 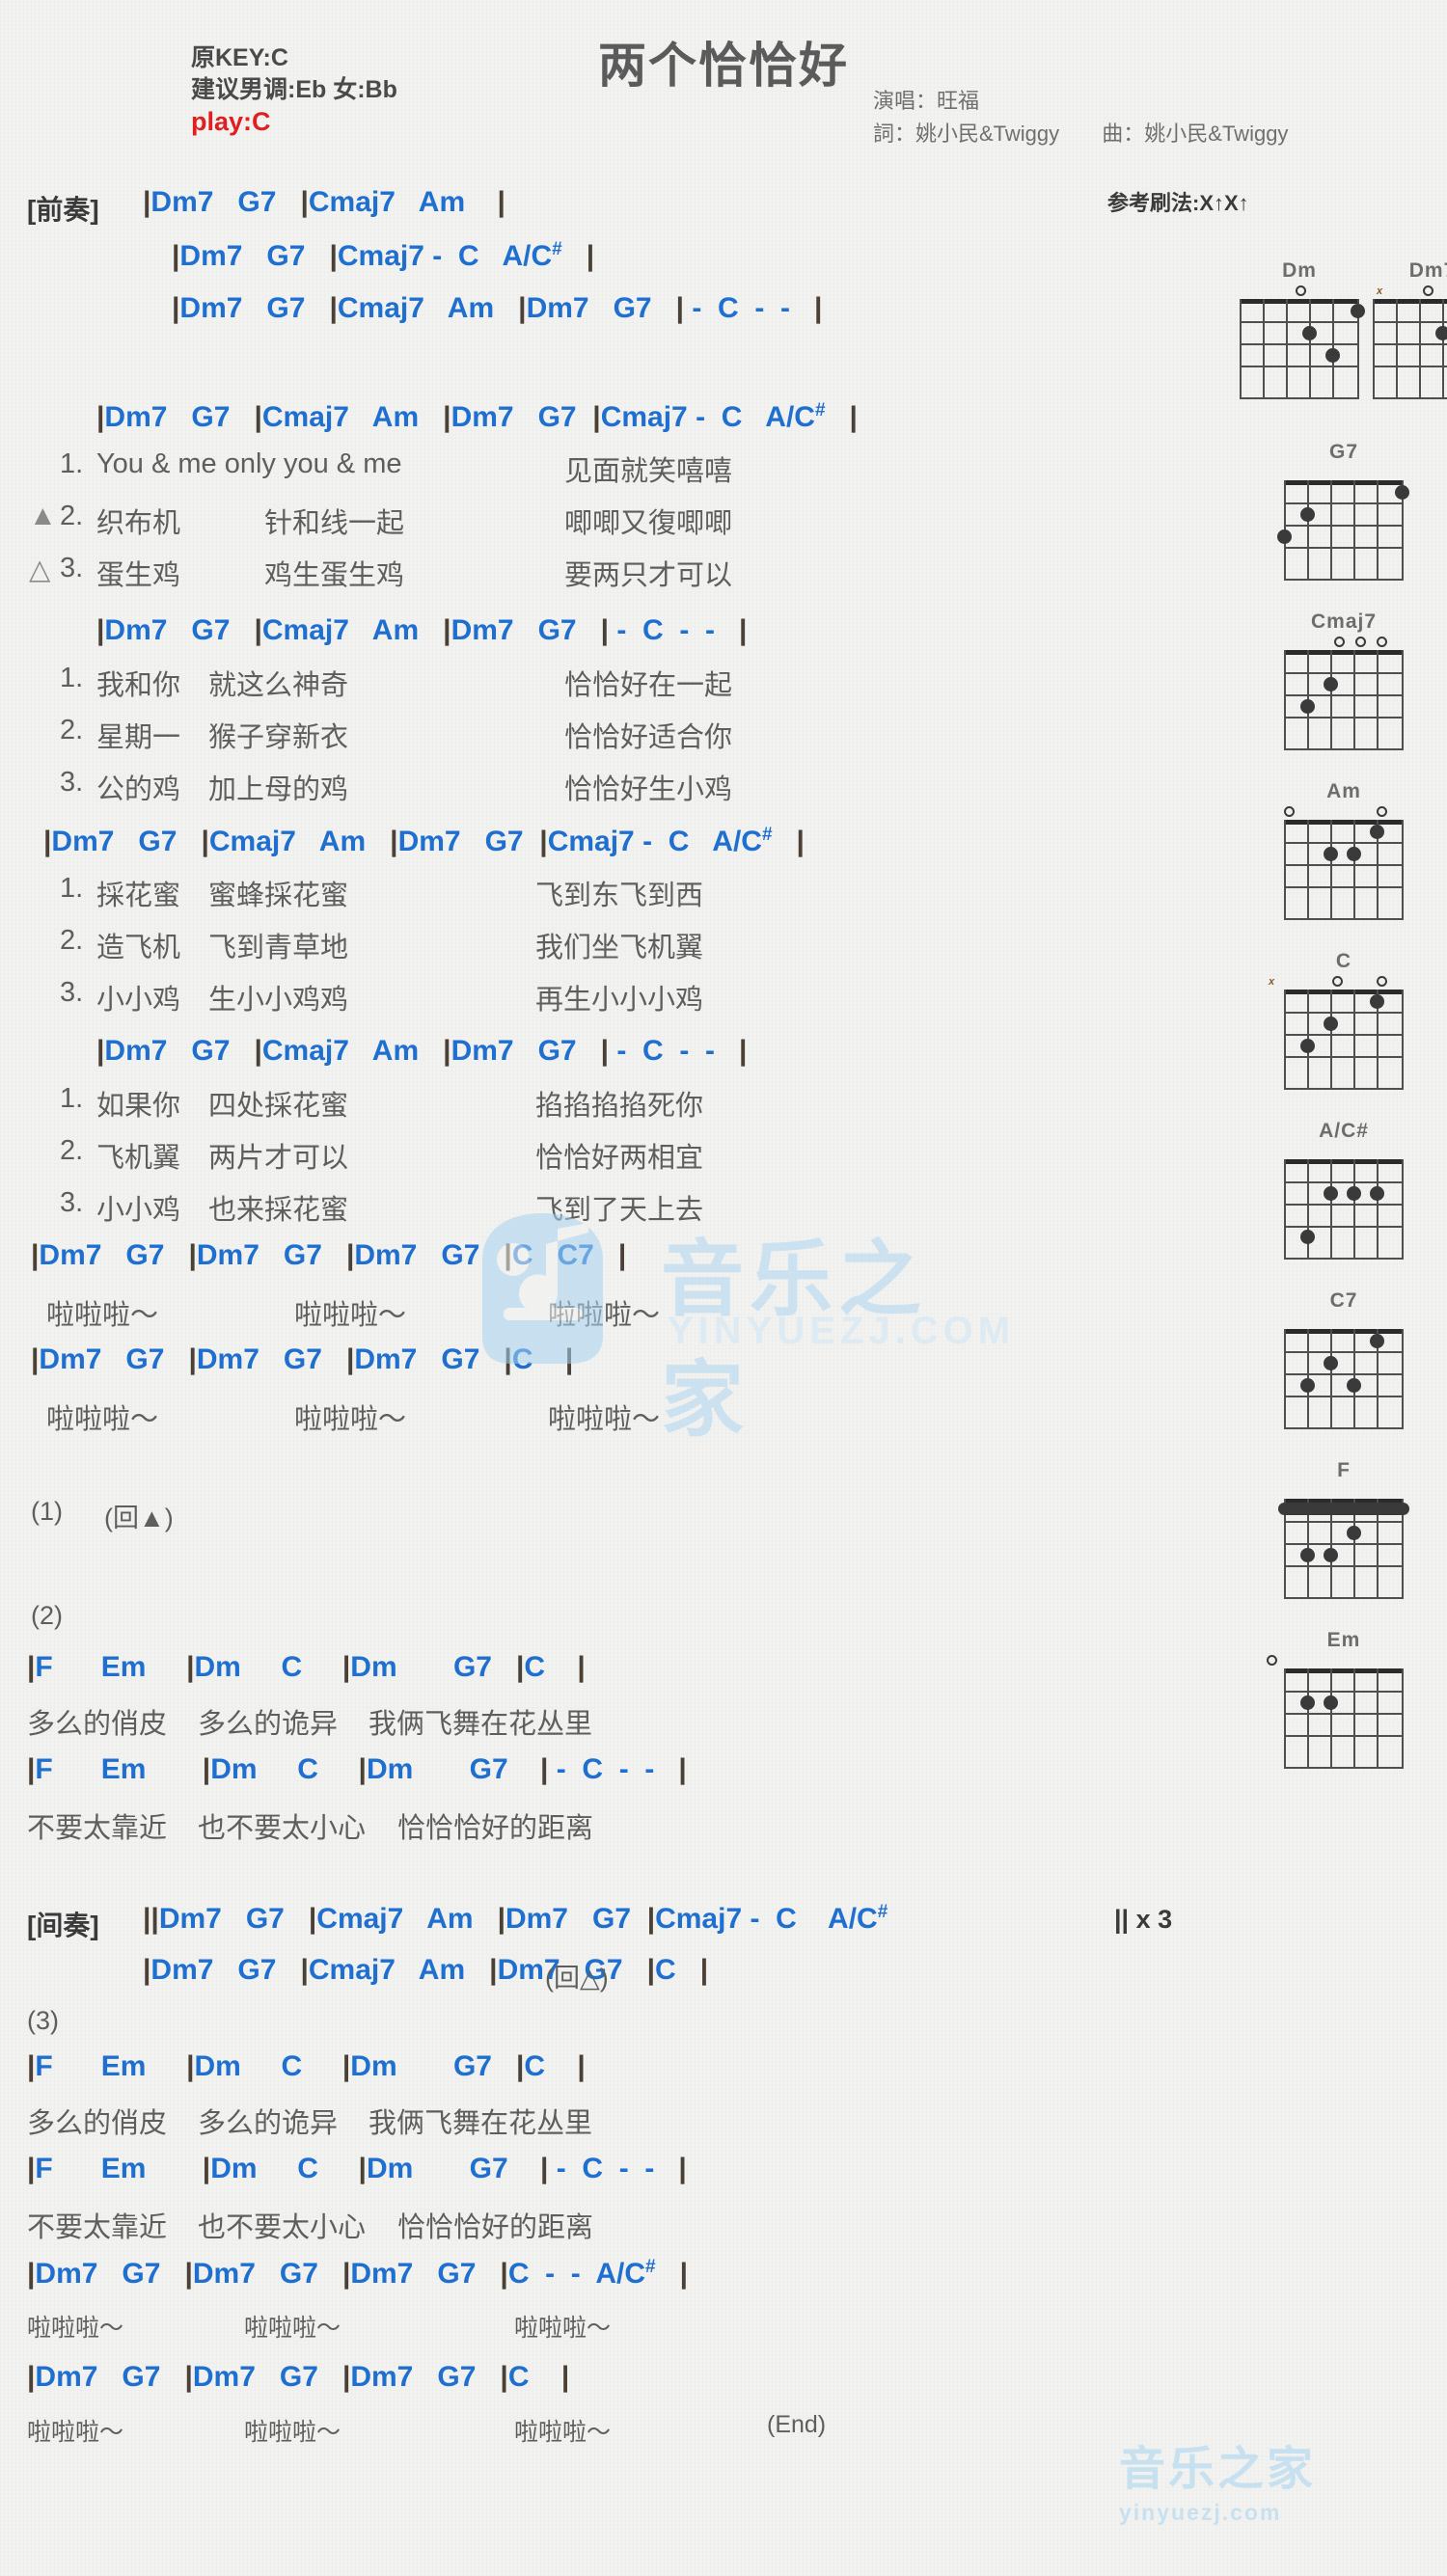 I want to click on chord-line-end-la-1: |Dm7 G7 |Dm7 G7 |Dm7 G7 |C - - A/C# |, so click(x=358, y=2273).